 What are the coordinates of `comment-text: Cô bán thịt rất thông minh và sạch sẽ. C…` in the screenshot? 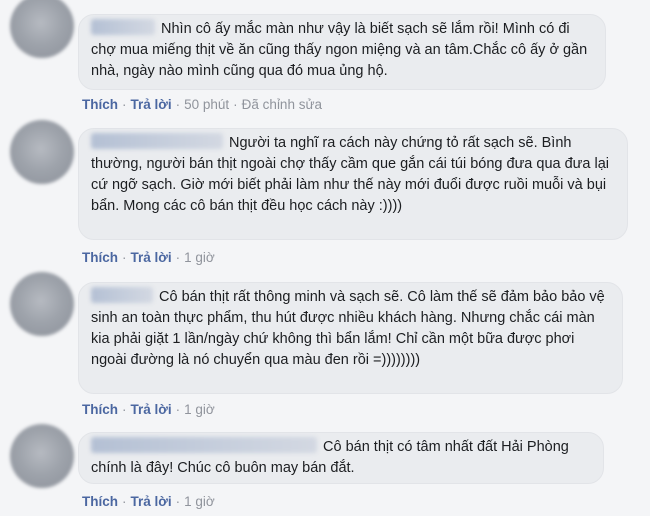 It's located at (348, 328).